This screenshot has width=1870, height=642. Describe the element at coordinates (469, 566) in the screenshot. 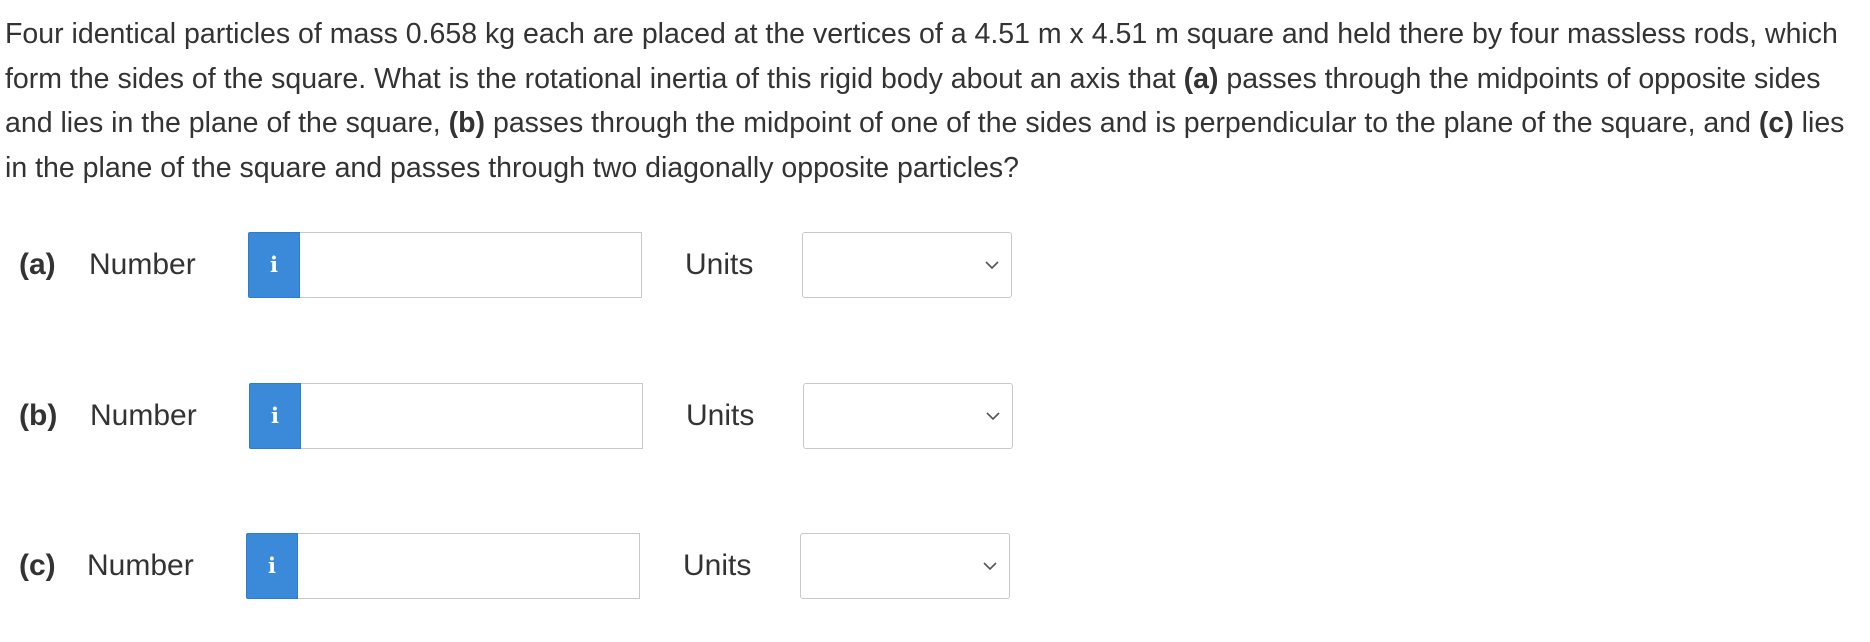

I see `number-input-c` at that location.